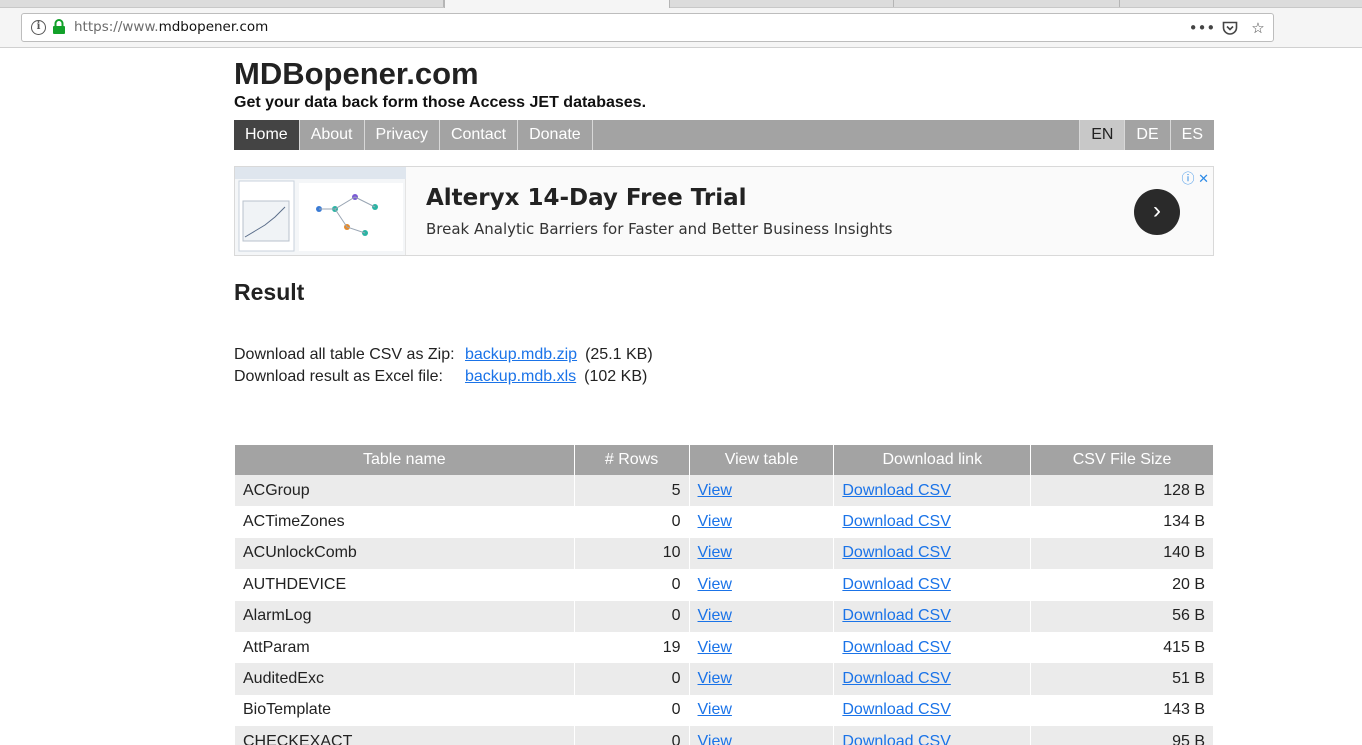 The width and height of the screenshot is (1362, 745). Describe the element at coordinates (1122, 679) in the screenshot. I see `table-cell: 51 B` at that location.